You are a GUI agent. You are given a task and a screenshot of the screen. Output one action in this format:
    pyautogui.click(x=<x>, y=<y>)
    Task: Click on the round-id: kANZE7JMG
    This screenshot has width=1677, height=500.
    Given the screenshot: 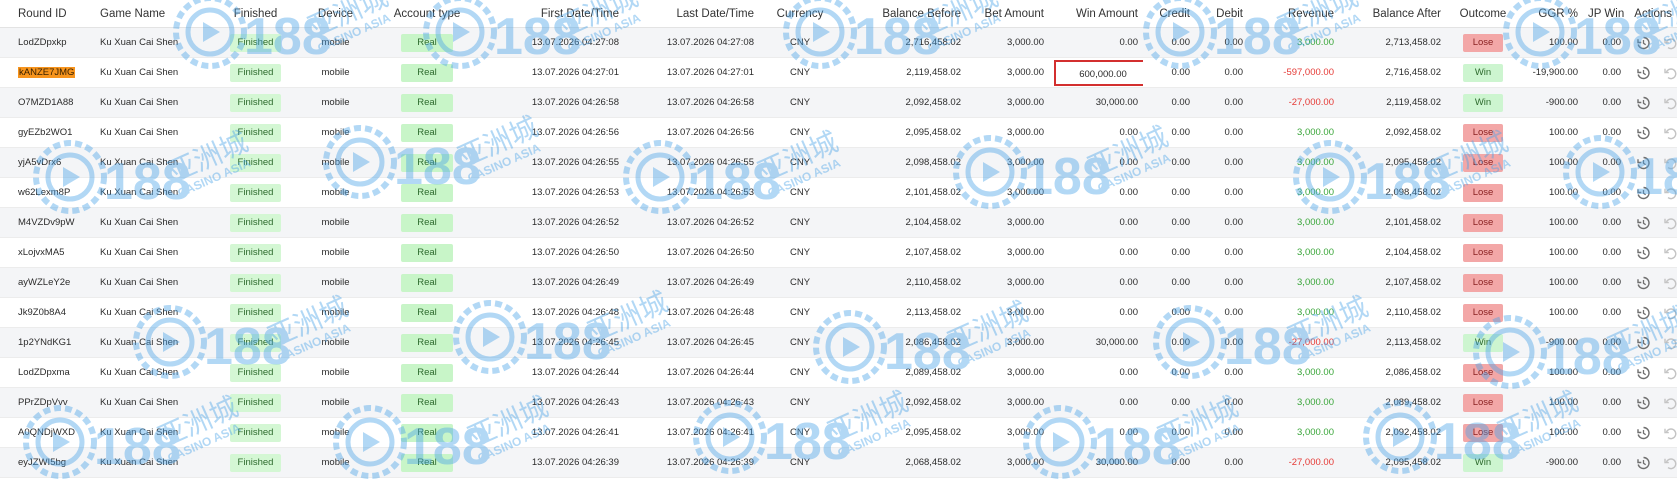 What is the action you would take?
    pyautogui.click(x=47, y=72)
    